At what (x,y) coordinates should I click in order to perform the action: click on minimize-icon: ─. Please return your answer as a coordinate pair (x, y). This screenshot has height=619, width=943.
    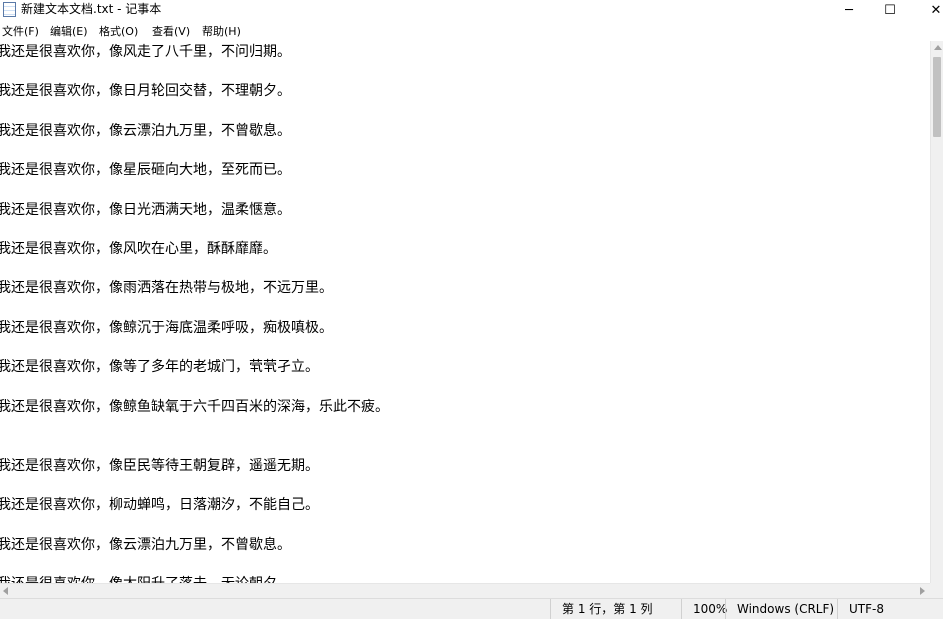
    Looking at the image, I should click on (849, 10).